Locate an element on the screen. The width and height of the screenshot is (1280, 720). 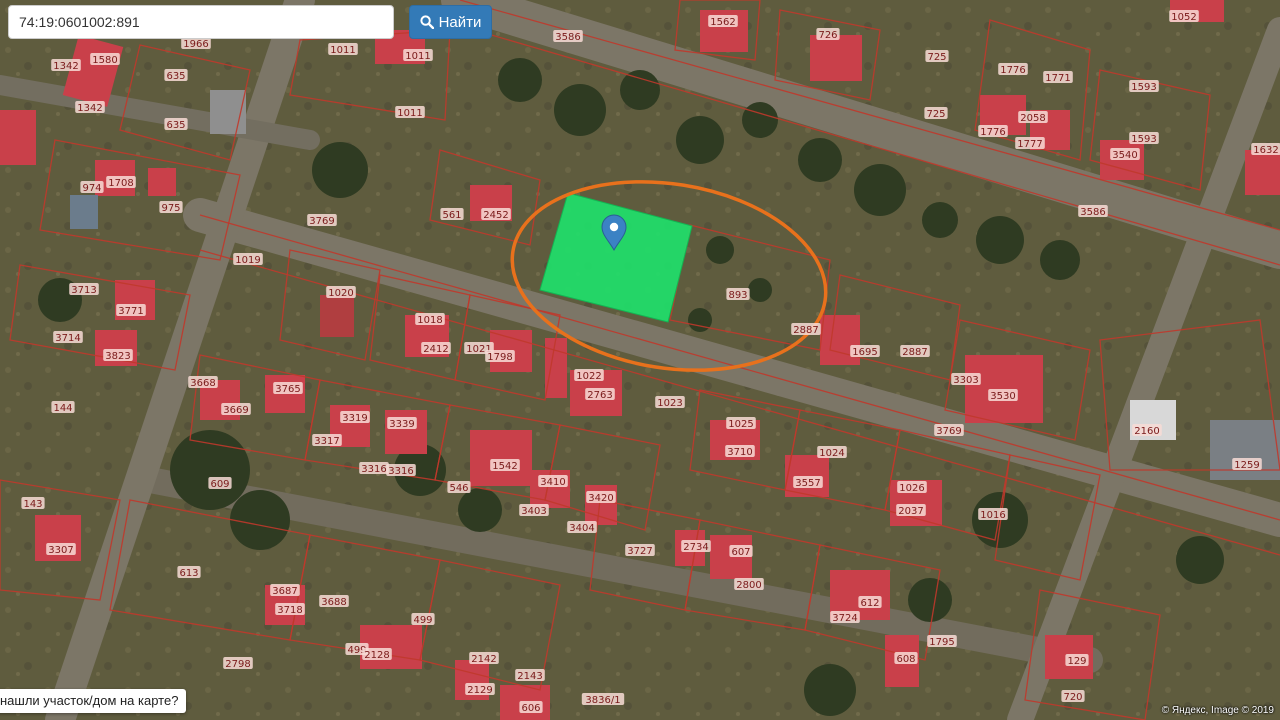
svg-text: 609 is located at coordinates (219, 484).